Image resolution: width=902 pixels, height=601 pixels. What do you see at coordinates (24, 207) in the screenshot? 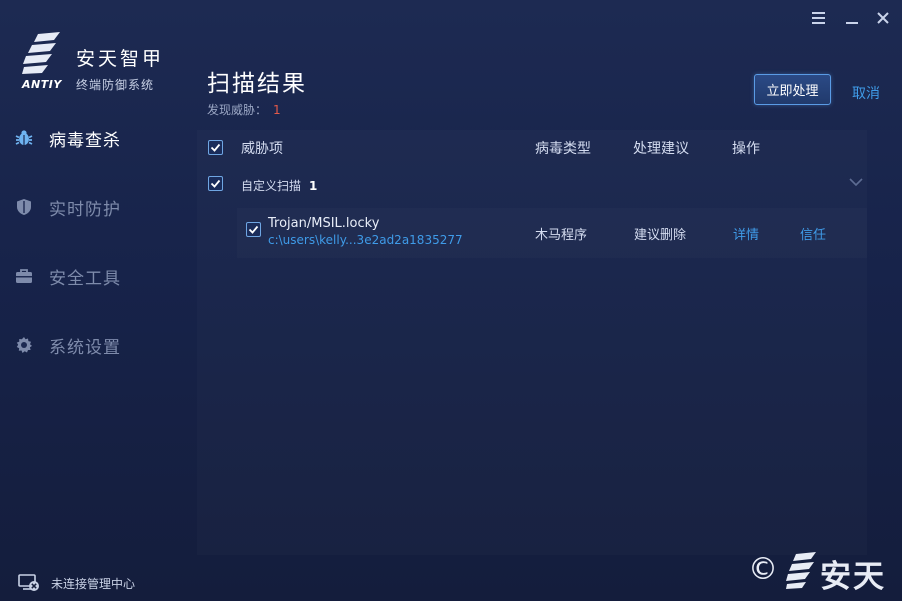
I see `shield-icon` at bounding box center [24, 207].